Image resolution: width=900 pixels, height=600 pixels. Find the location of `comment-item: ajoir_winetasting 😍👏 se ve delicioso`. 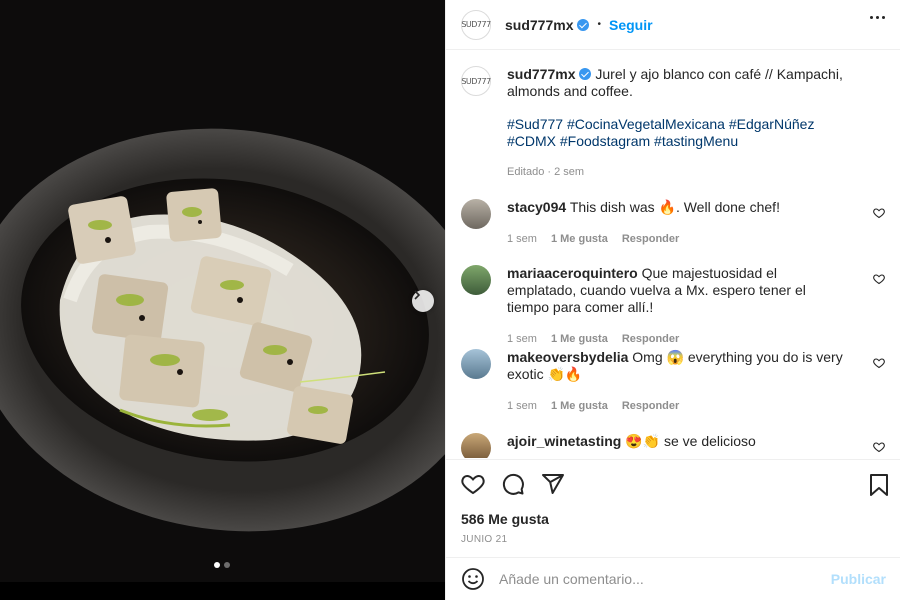

comment-item: ajoir_winetasting 😍👏 se ve delicioso is located at coordinates (676, 445).